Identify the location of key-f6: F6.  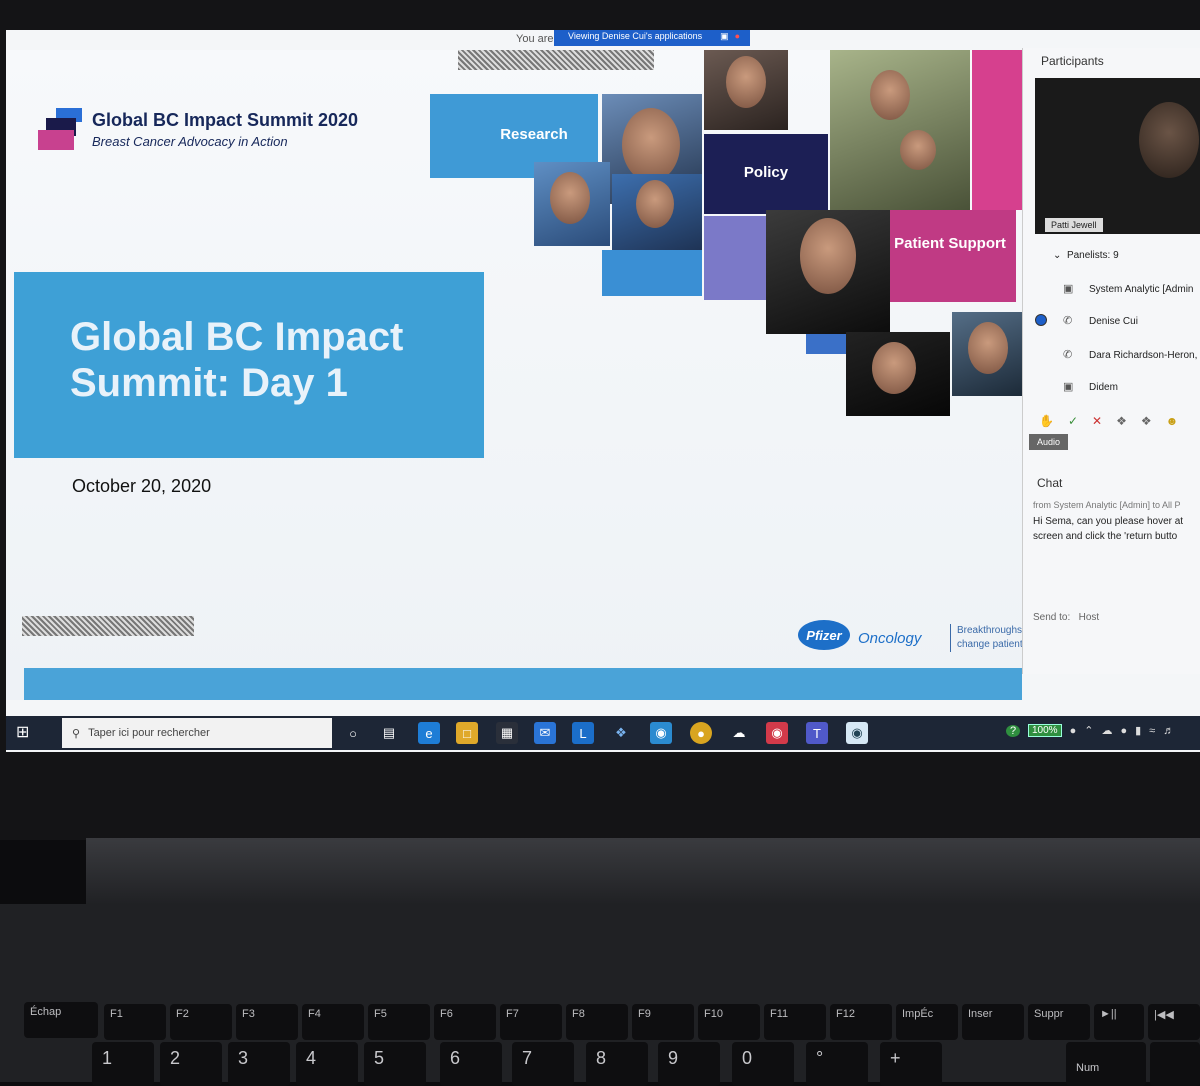
(465, 1022).